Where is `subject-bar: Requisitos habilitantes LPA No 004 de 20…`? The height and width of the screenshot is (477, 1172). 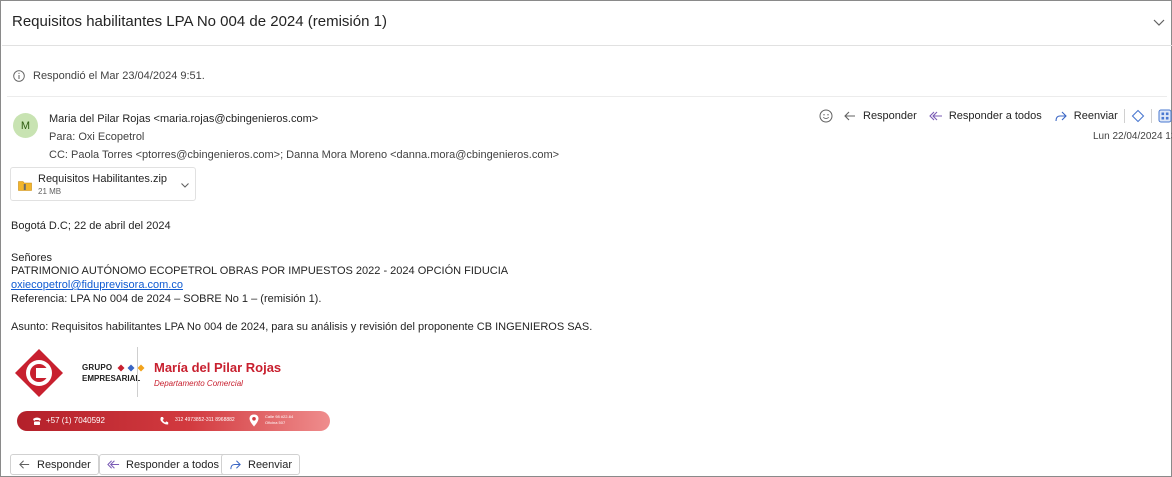
subject-bar: Requisitos habilitantes LPA No 004 de 20… is located at coordinates (587, 24).